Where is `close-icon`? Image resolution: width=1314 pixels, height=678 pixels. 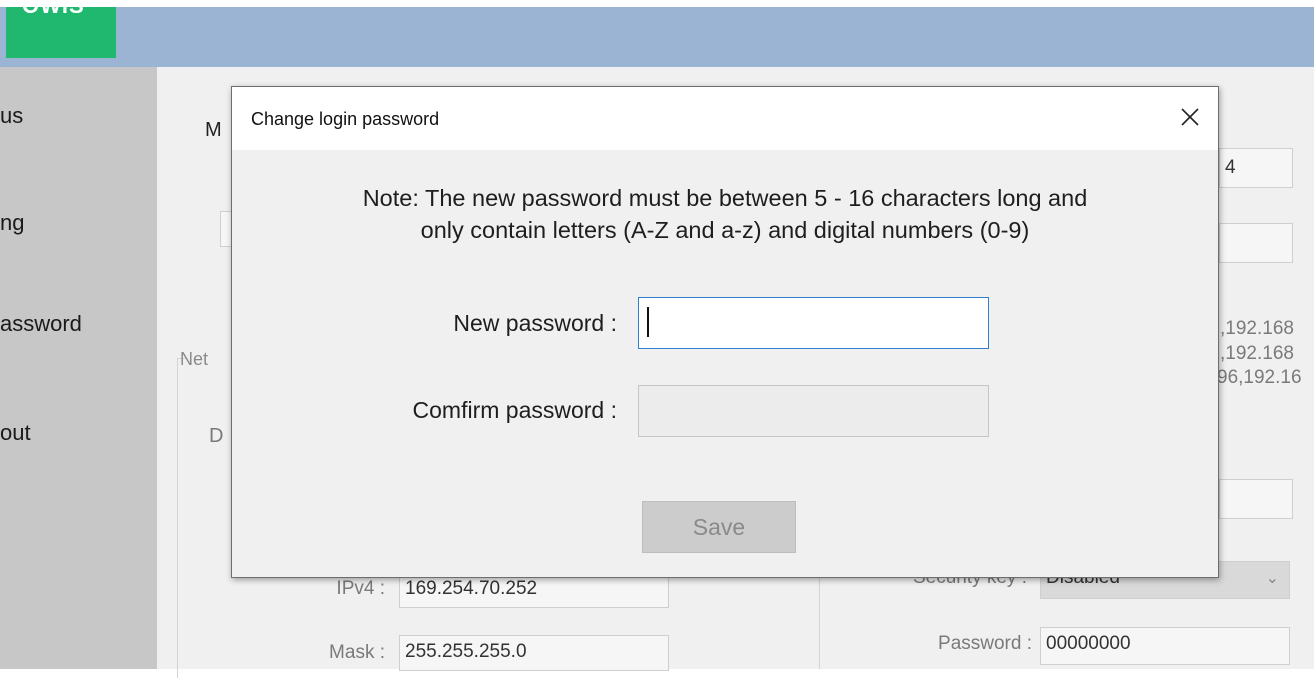
close-icon is located at coordinates (1190, 117).